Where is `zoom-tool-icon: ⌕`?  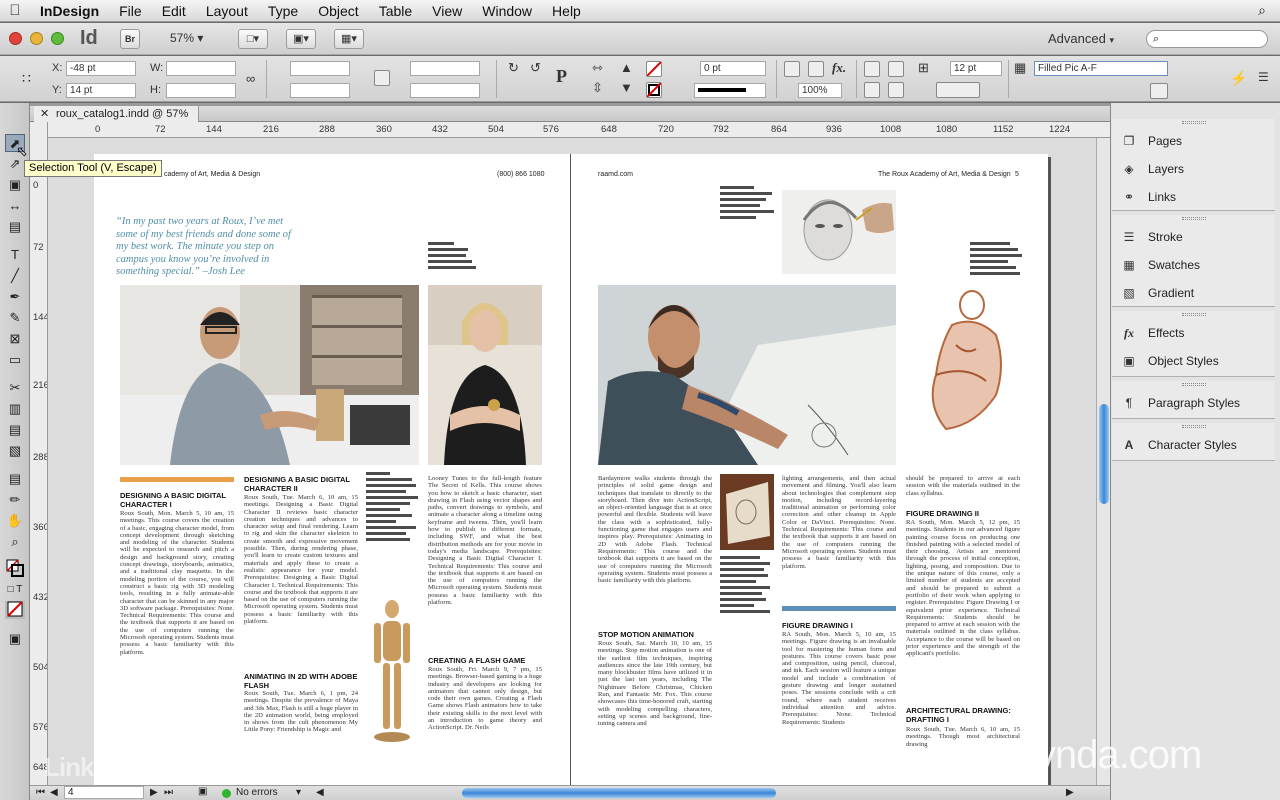 zoom-tool-icon: ⌕ is located at coordinates (15, 542).